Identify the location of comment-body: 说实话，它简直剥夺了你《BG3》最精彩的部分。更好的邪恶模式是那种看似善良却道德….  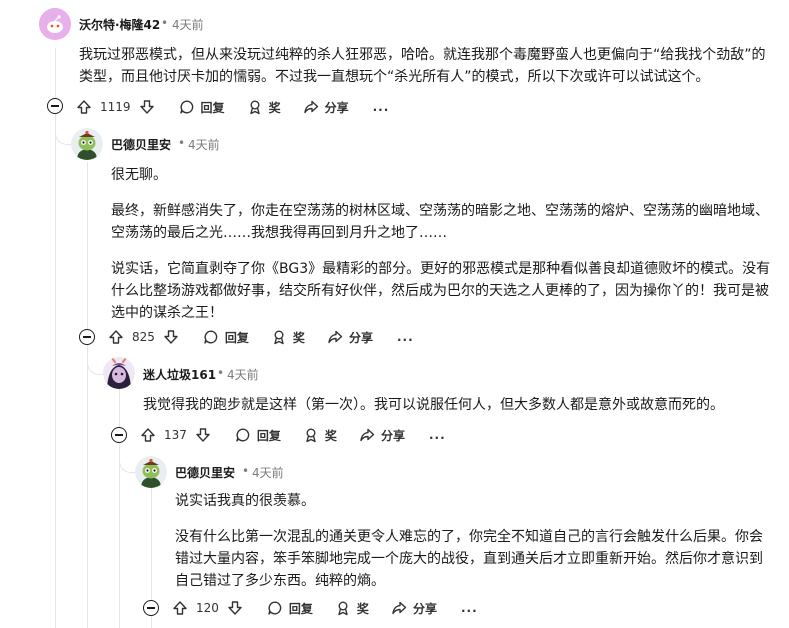
(441, 291).